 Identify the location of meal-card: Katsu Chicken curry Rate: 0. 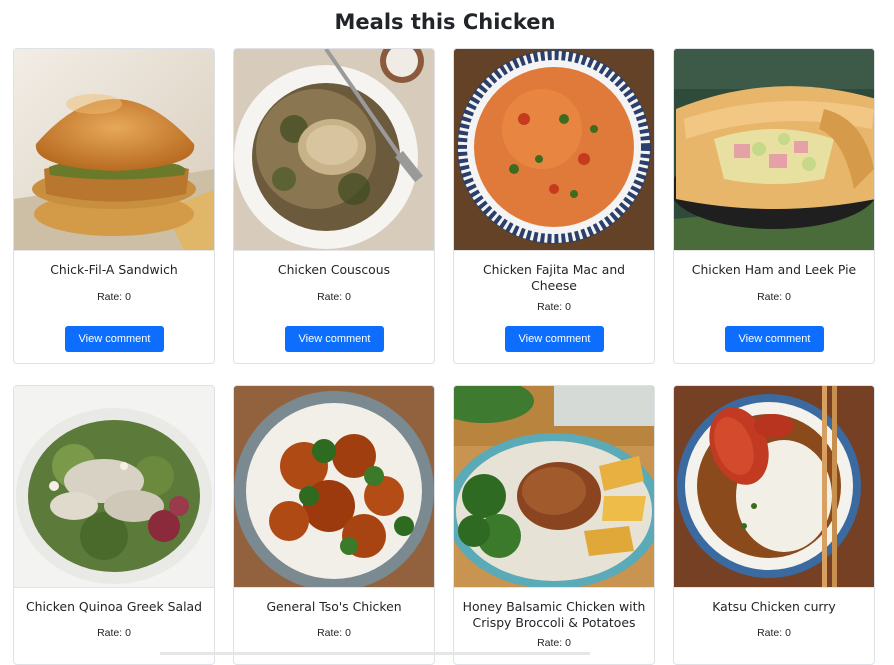
(774, 525).